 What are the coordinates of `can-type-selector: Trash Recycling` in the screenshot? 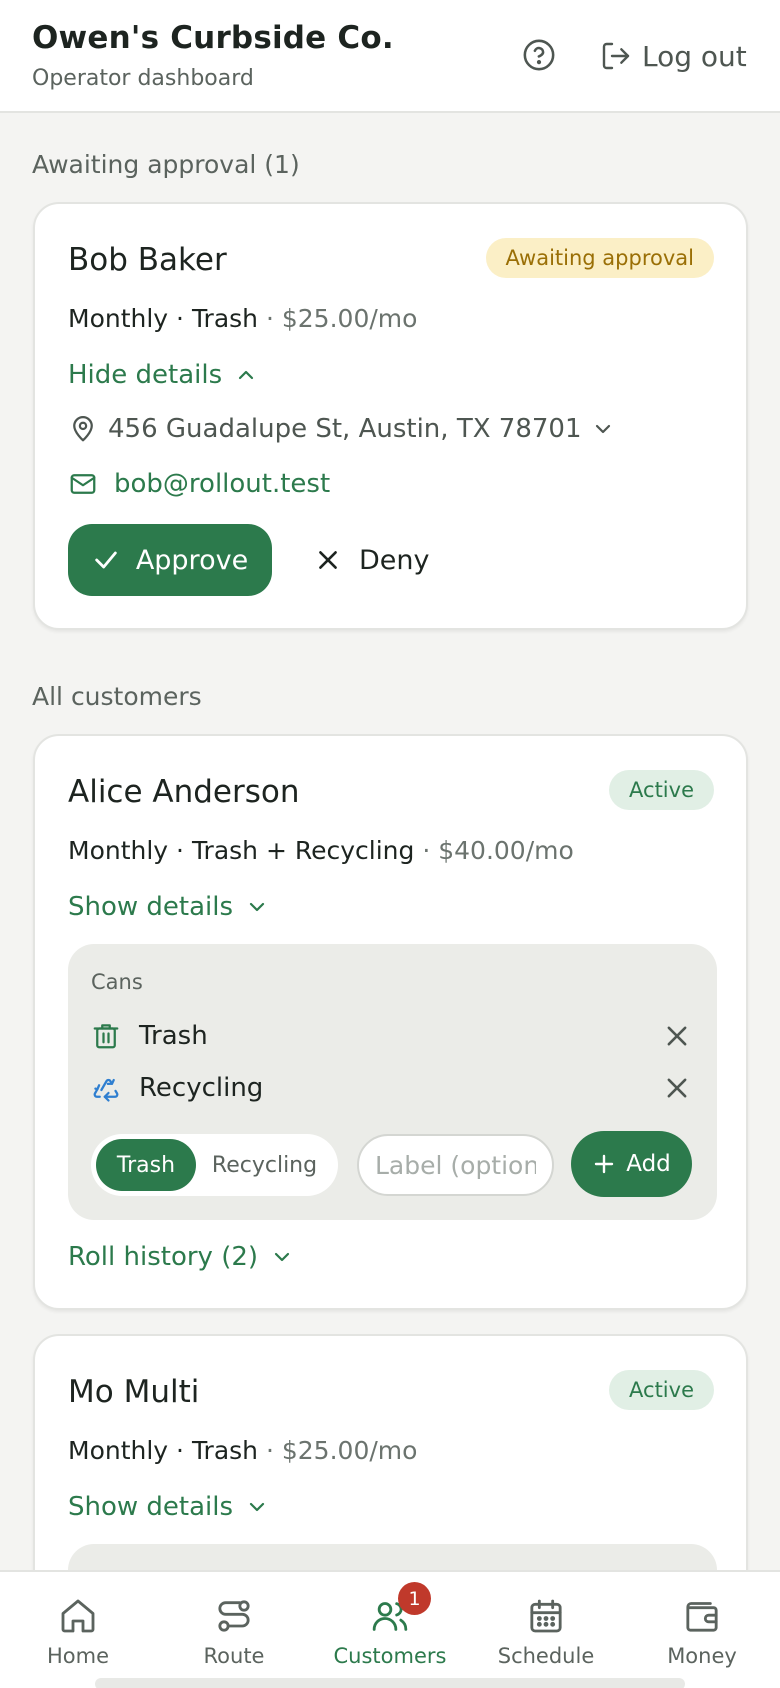 It's located at (214, 1165).